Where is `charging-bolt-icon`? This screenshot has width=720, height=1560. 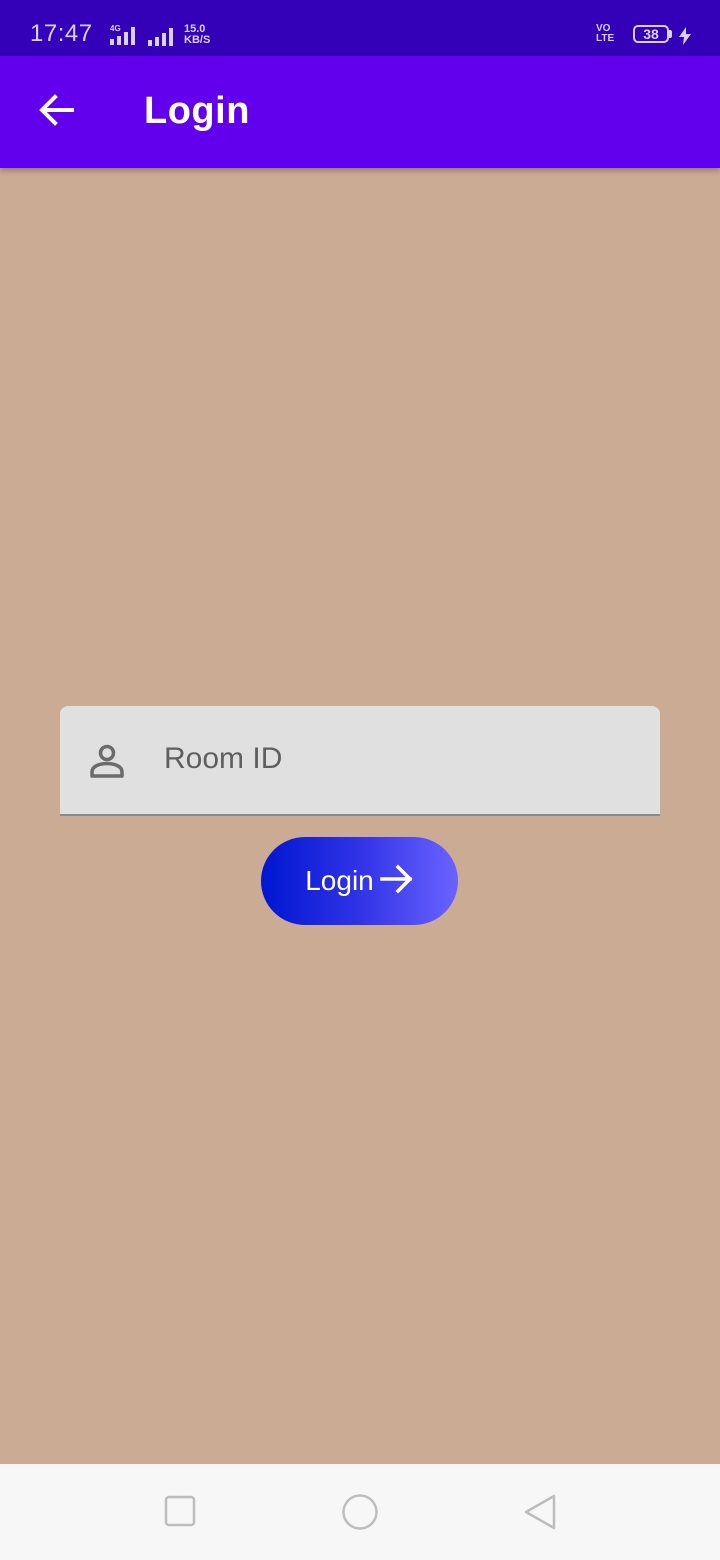
charging-bolt-icon is located at coordinates (685, 38).